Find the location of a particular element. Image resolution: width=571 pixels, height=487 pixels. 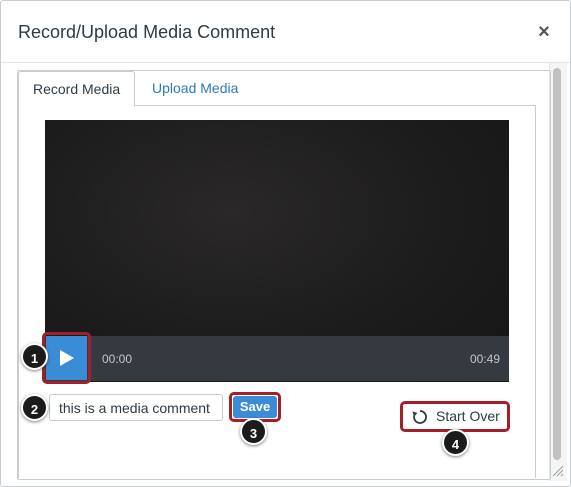

tab-upload-media: Upload Media is located at coordinates (195, 88).